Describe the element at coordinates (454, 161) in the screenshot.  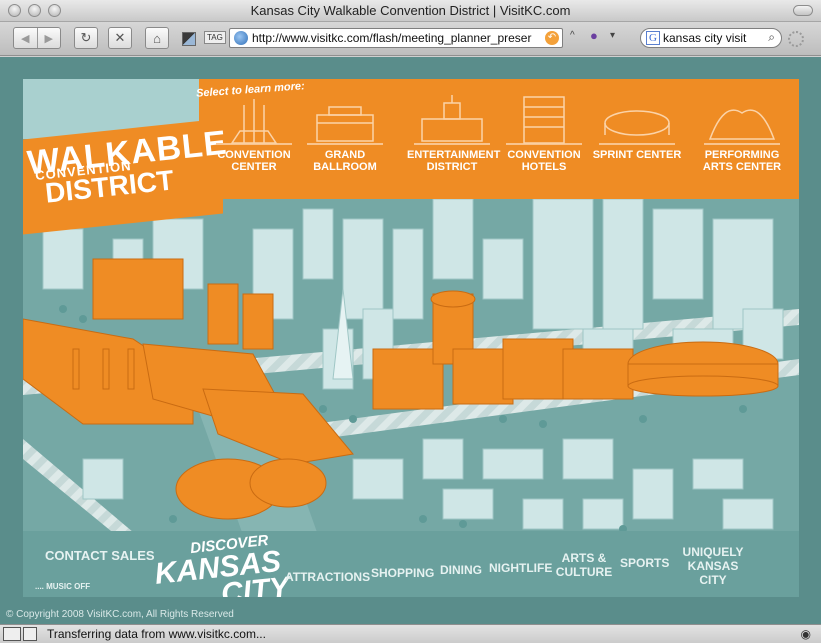
I see `venue-label: ENTERTAINMENT DISTRICT` at that location.